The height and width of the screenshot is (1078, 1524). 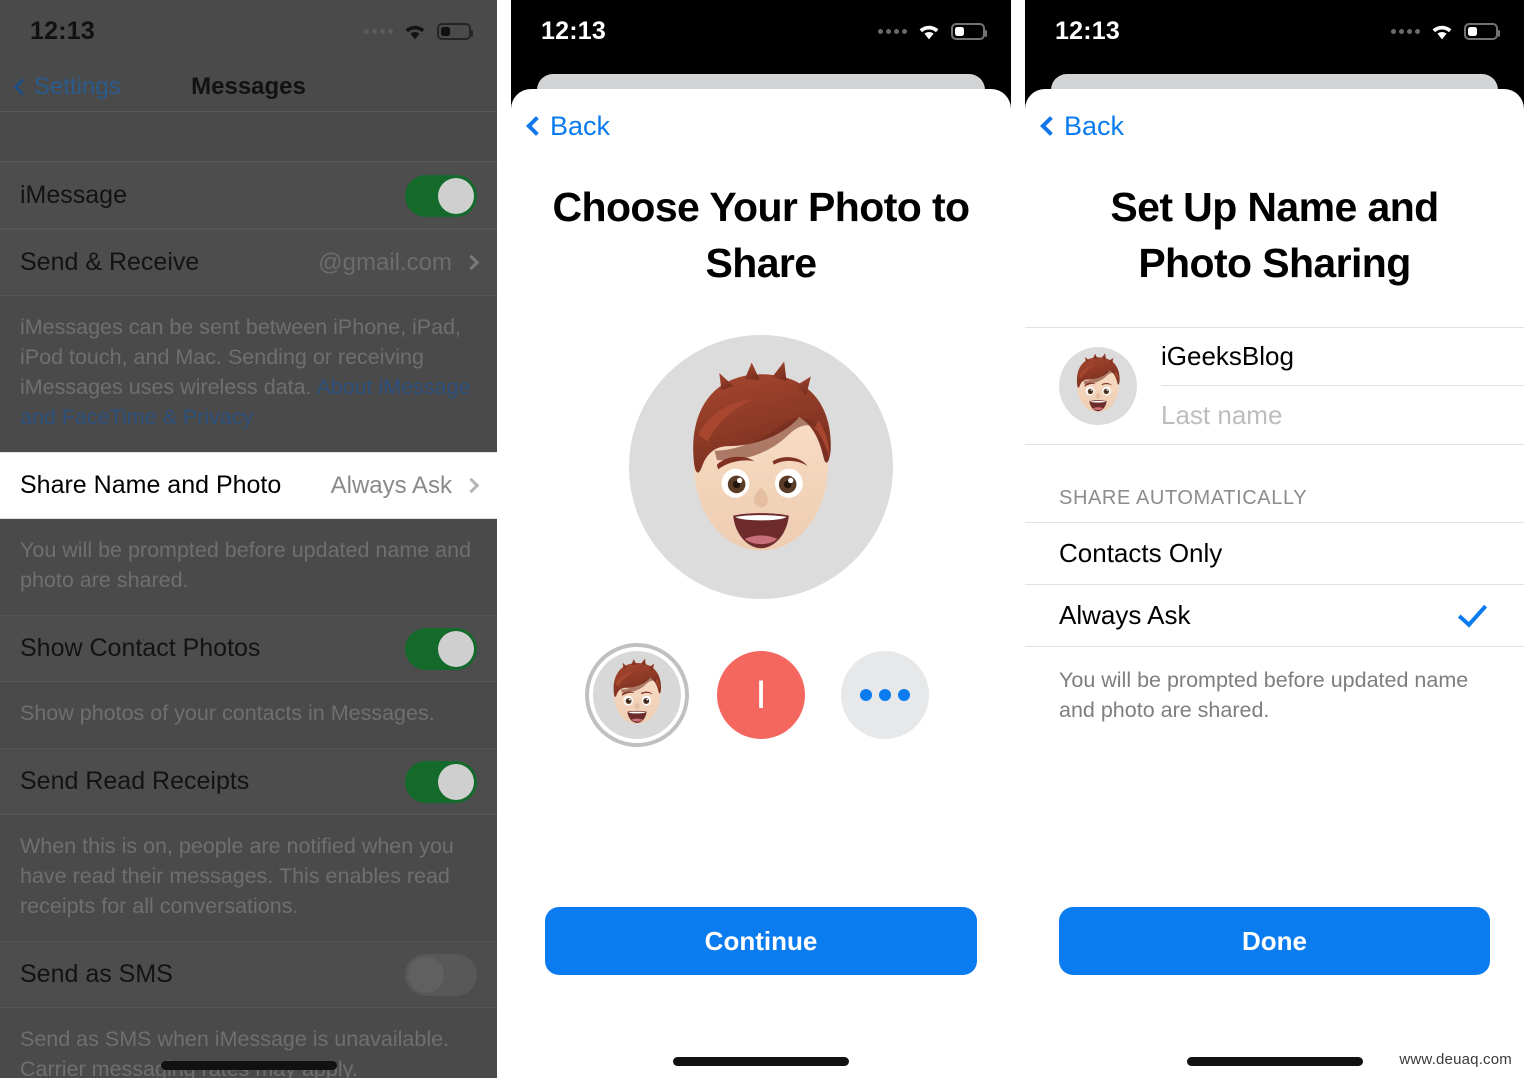 I want to click on name-entry-card: iGeeksBlog Last name, so click(x=1274, y=386).